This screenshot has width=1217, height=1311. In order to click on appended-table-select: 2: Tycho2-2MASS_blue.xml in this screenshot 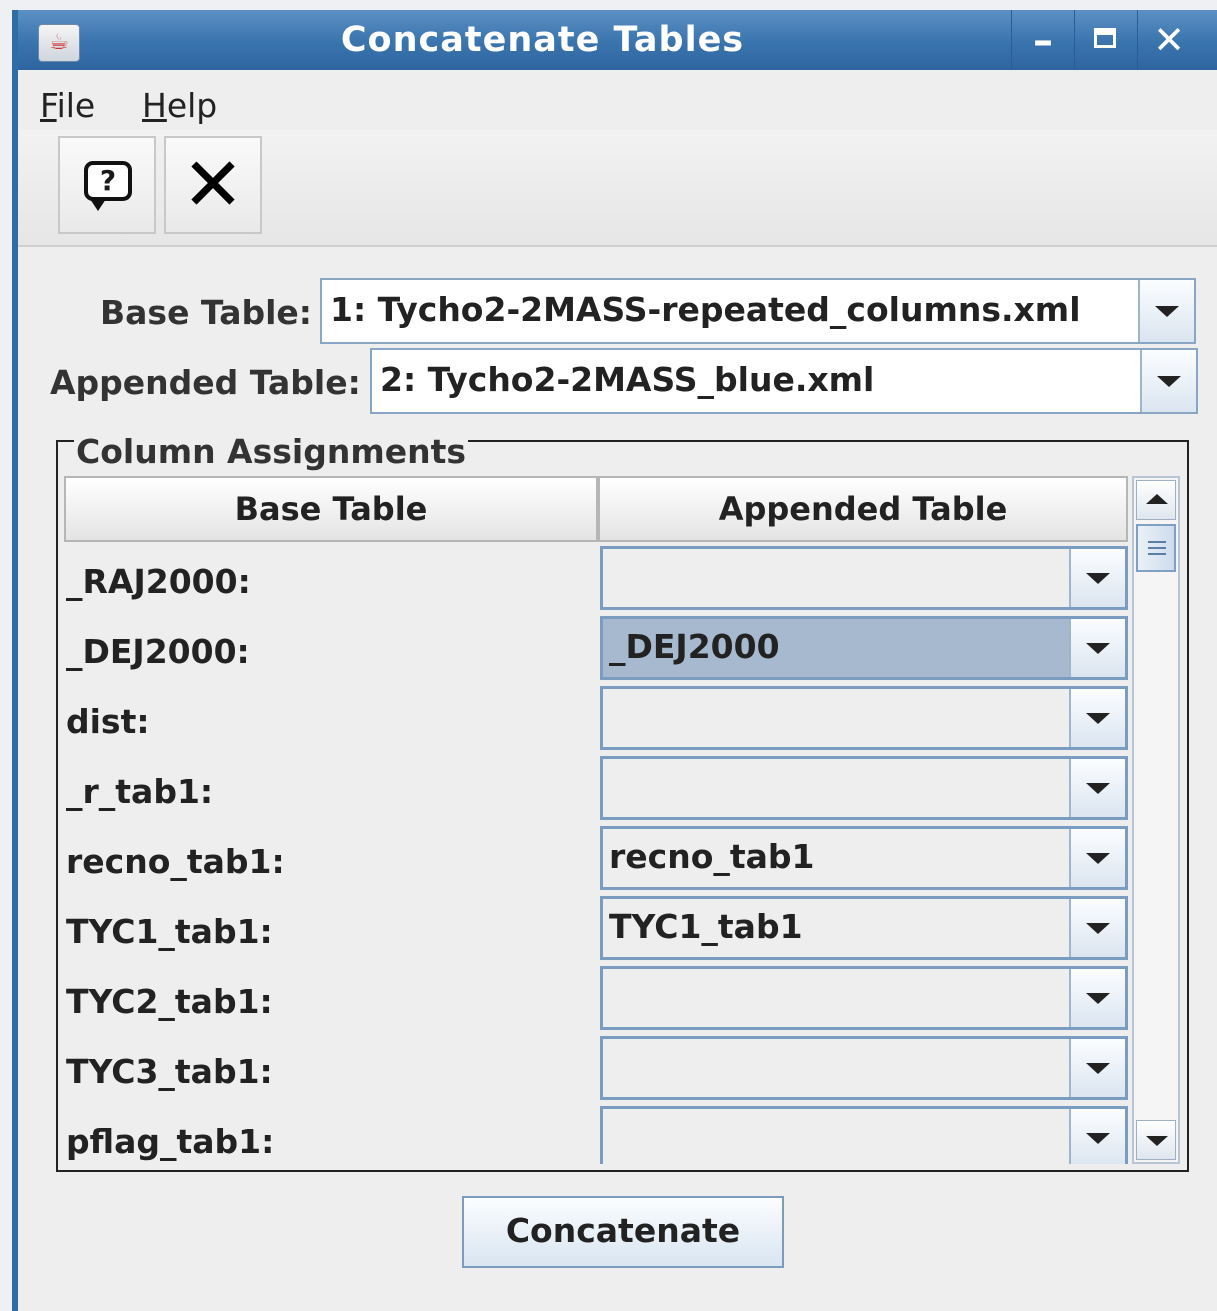, I will do `click(784, 381)`.